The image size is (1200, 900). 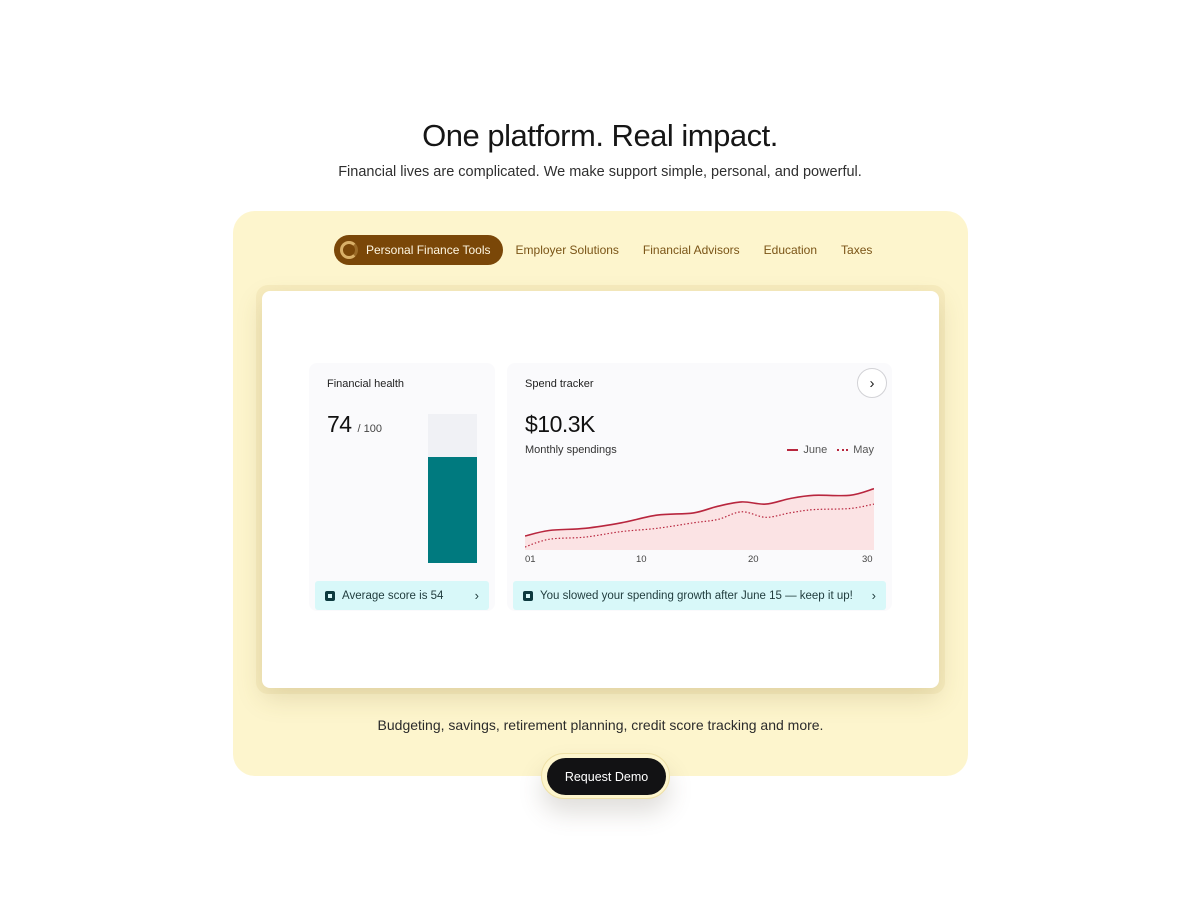 What do you see at coordinates (815, 450) in the screenshot?
I see `legend-june: June` at bounding box center [815, 450].